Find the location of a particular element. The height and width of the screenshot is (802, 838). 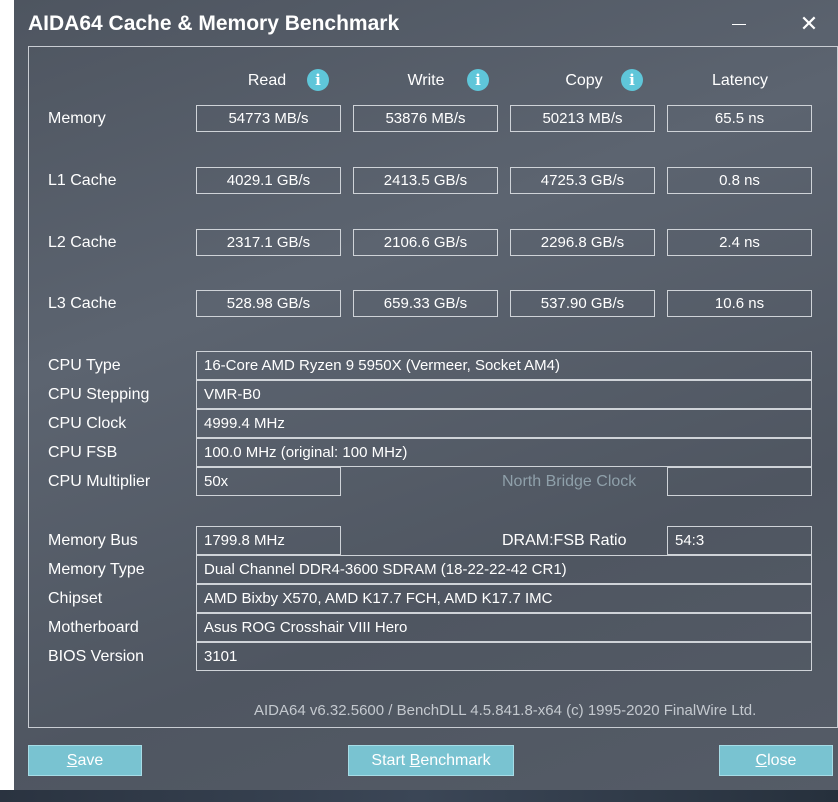

minimize-icon is located at coordinates (739, 24).